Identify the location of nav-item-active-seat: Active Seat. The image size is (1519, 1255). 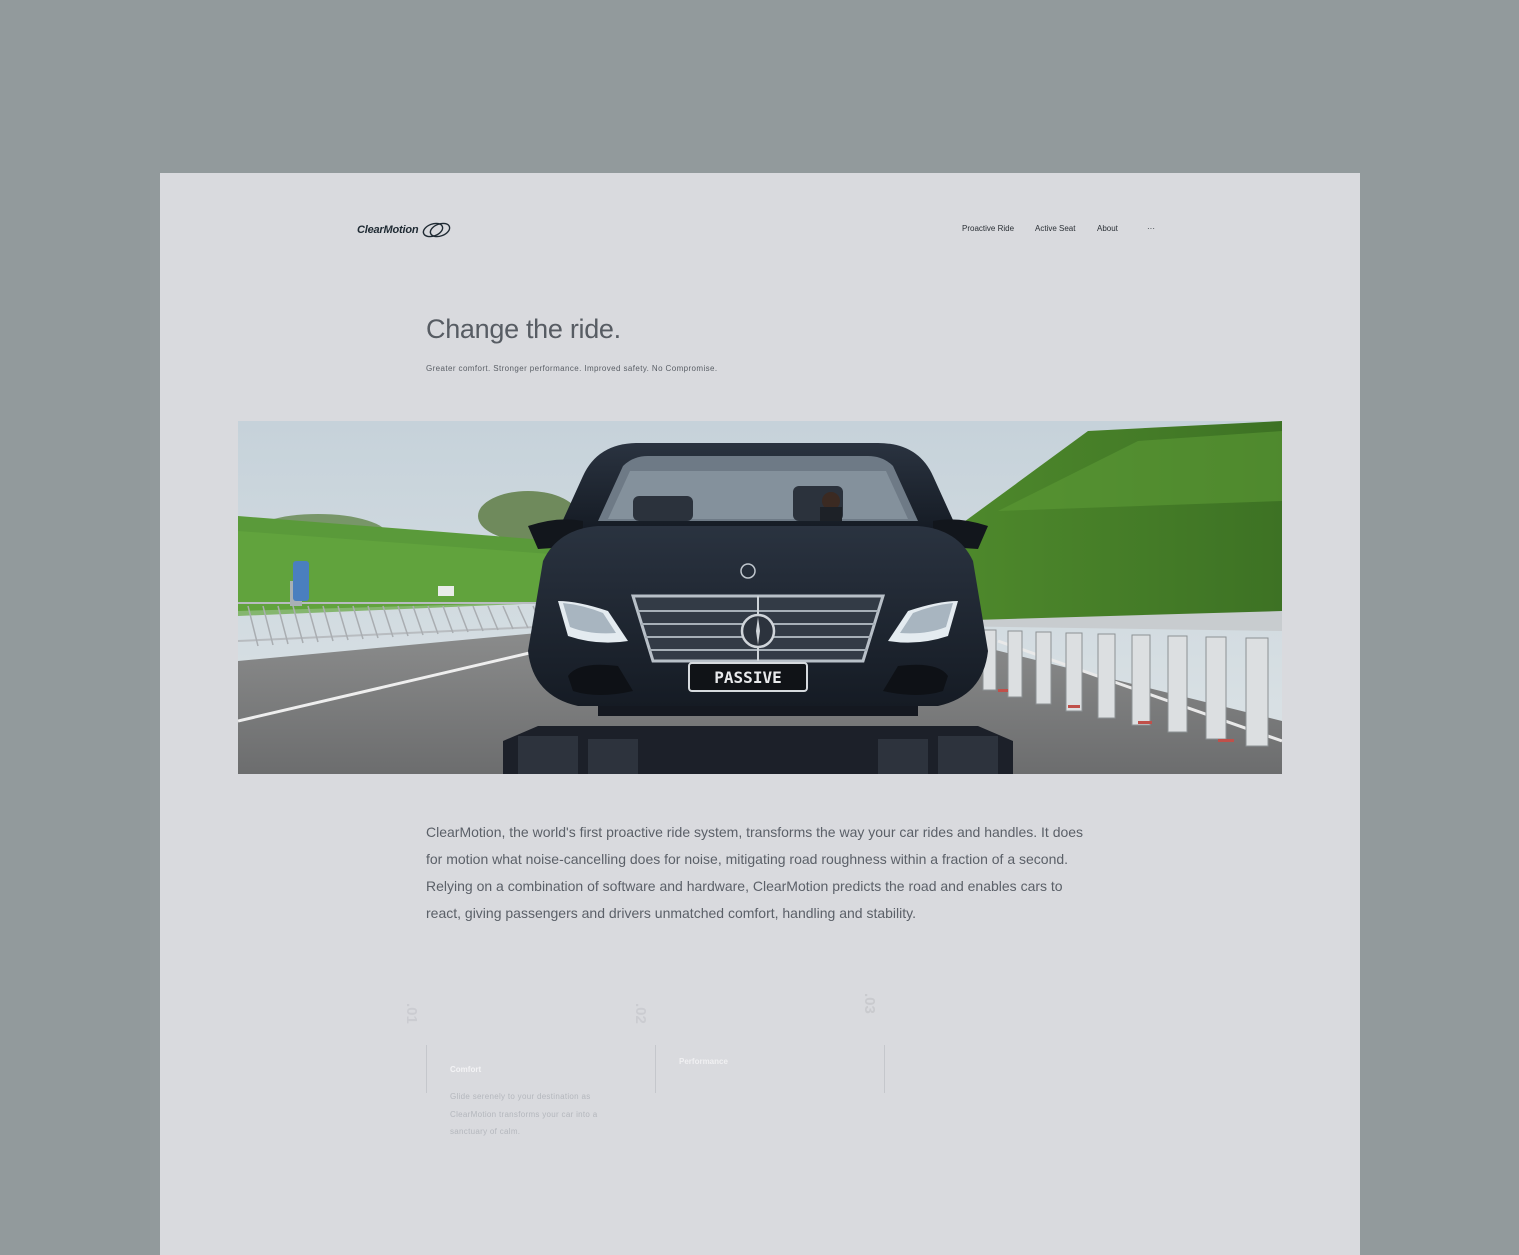
(1055, 228).